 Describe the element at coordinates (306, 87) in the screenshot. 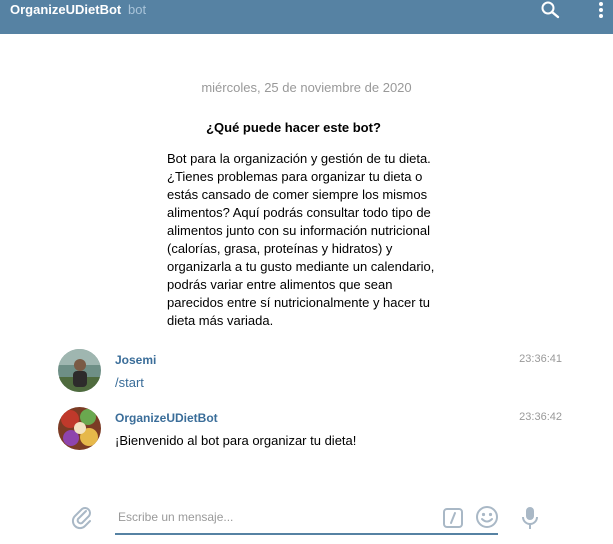

I see `date-separator: miércoles, 25 de noviembre de 2020` at that location.